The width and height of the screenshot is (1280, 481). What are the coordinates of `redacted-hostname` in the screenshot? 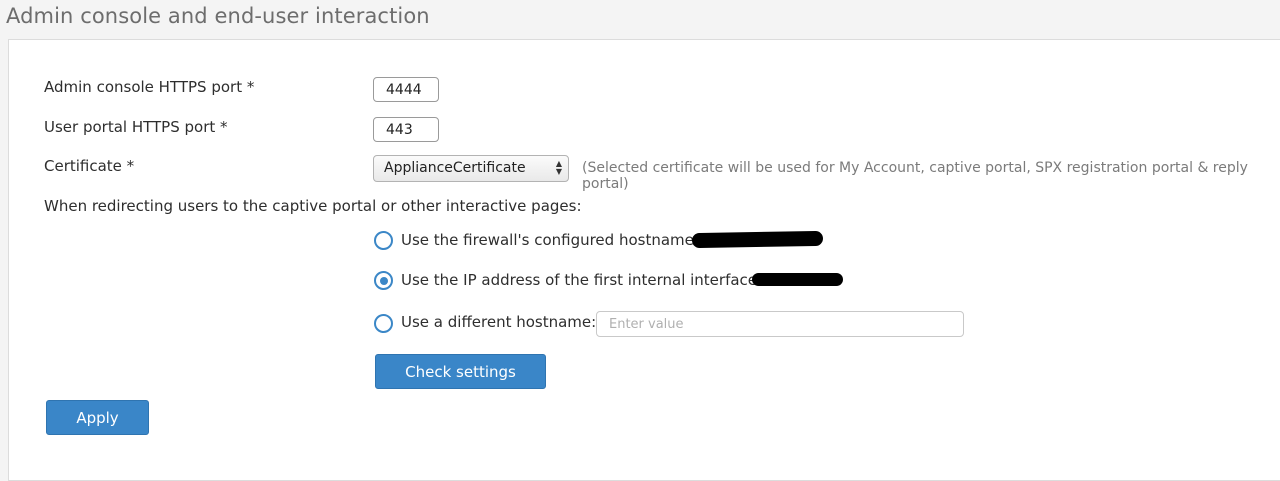 It's located at (757, 239).